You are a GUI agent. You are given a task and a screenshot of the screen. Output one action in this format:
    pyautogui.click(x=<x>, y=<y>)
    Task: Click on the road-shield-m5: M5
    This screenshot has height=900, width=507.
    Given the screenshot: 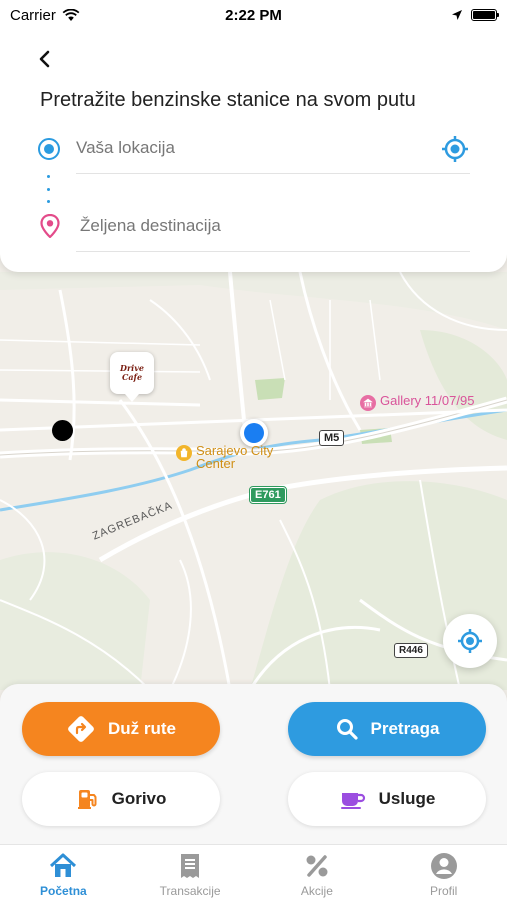 What is the action you would take?
    pyautogui.click(x=332, y=438)
    